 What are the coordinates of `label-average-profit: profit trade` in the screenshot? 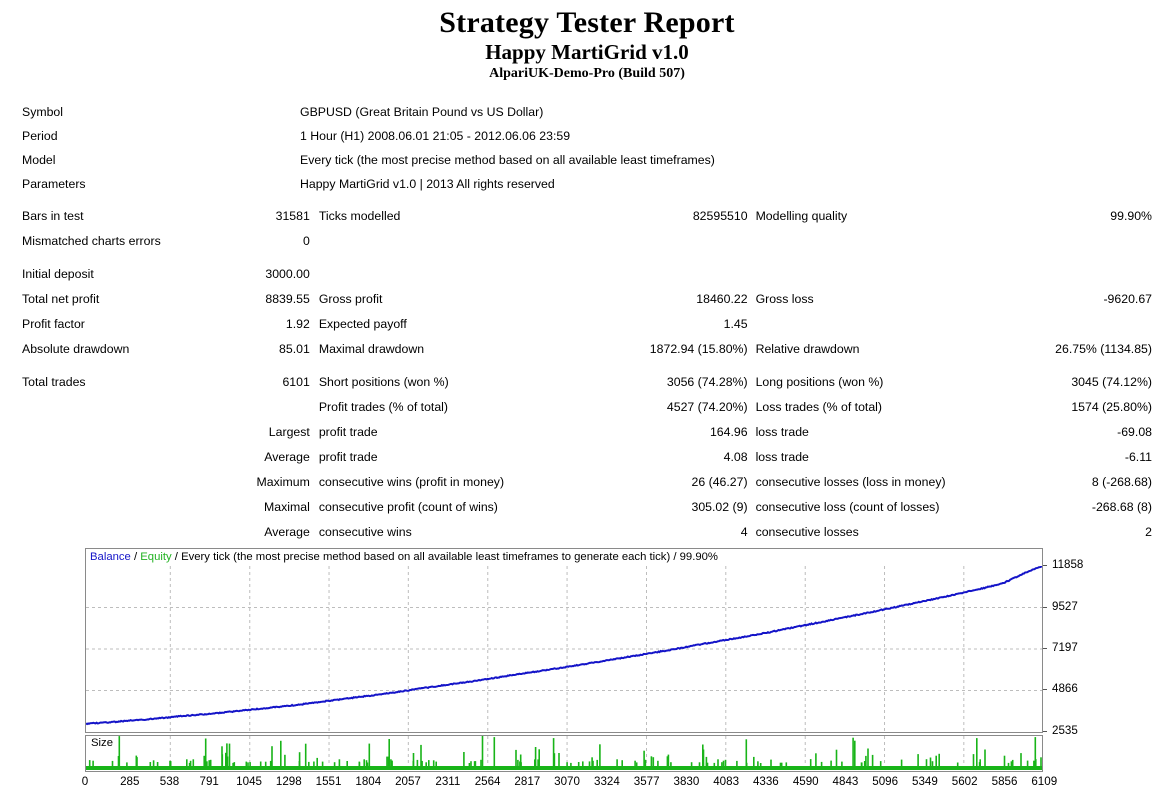 It's located at (348, 457).